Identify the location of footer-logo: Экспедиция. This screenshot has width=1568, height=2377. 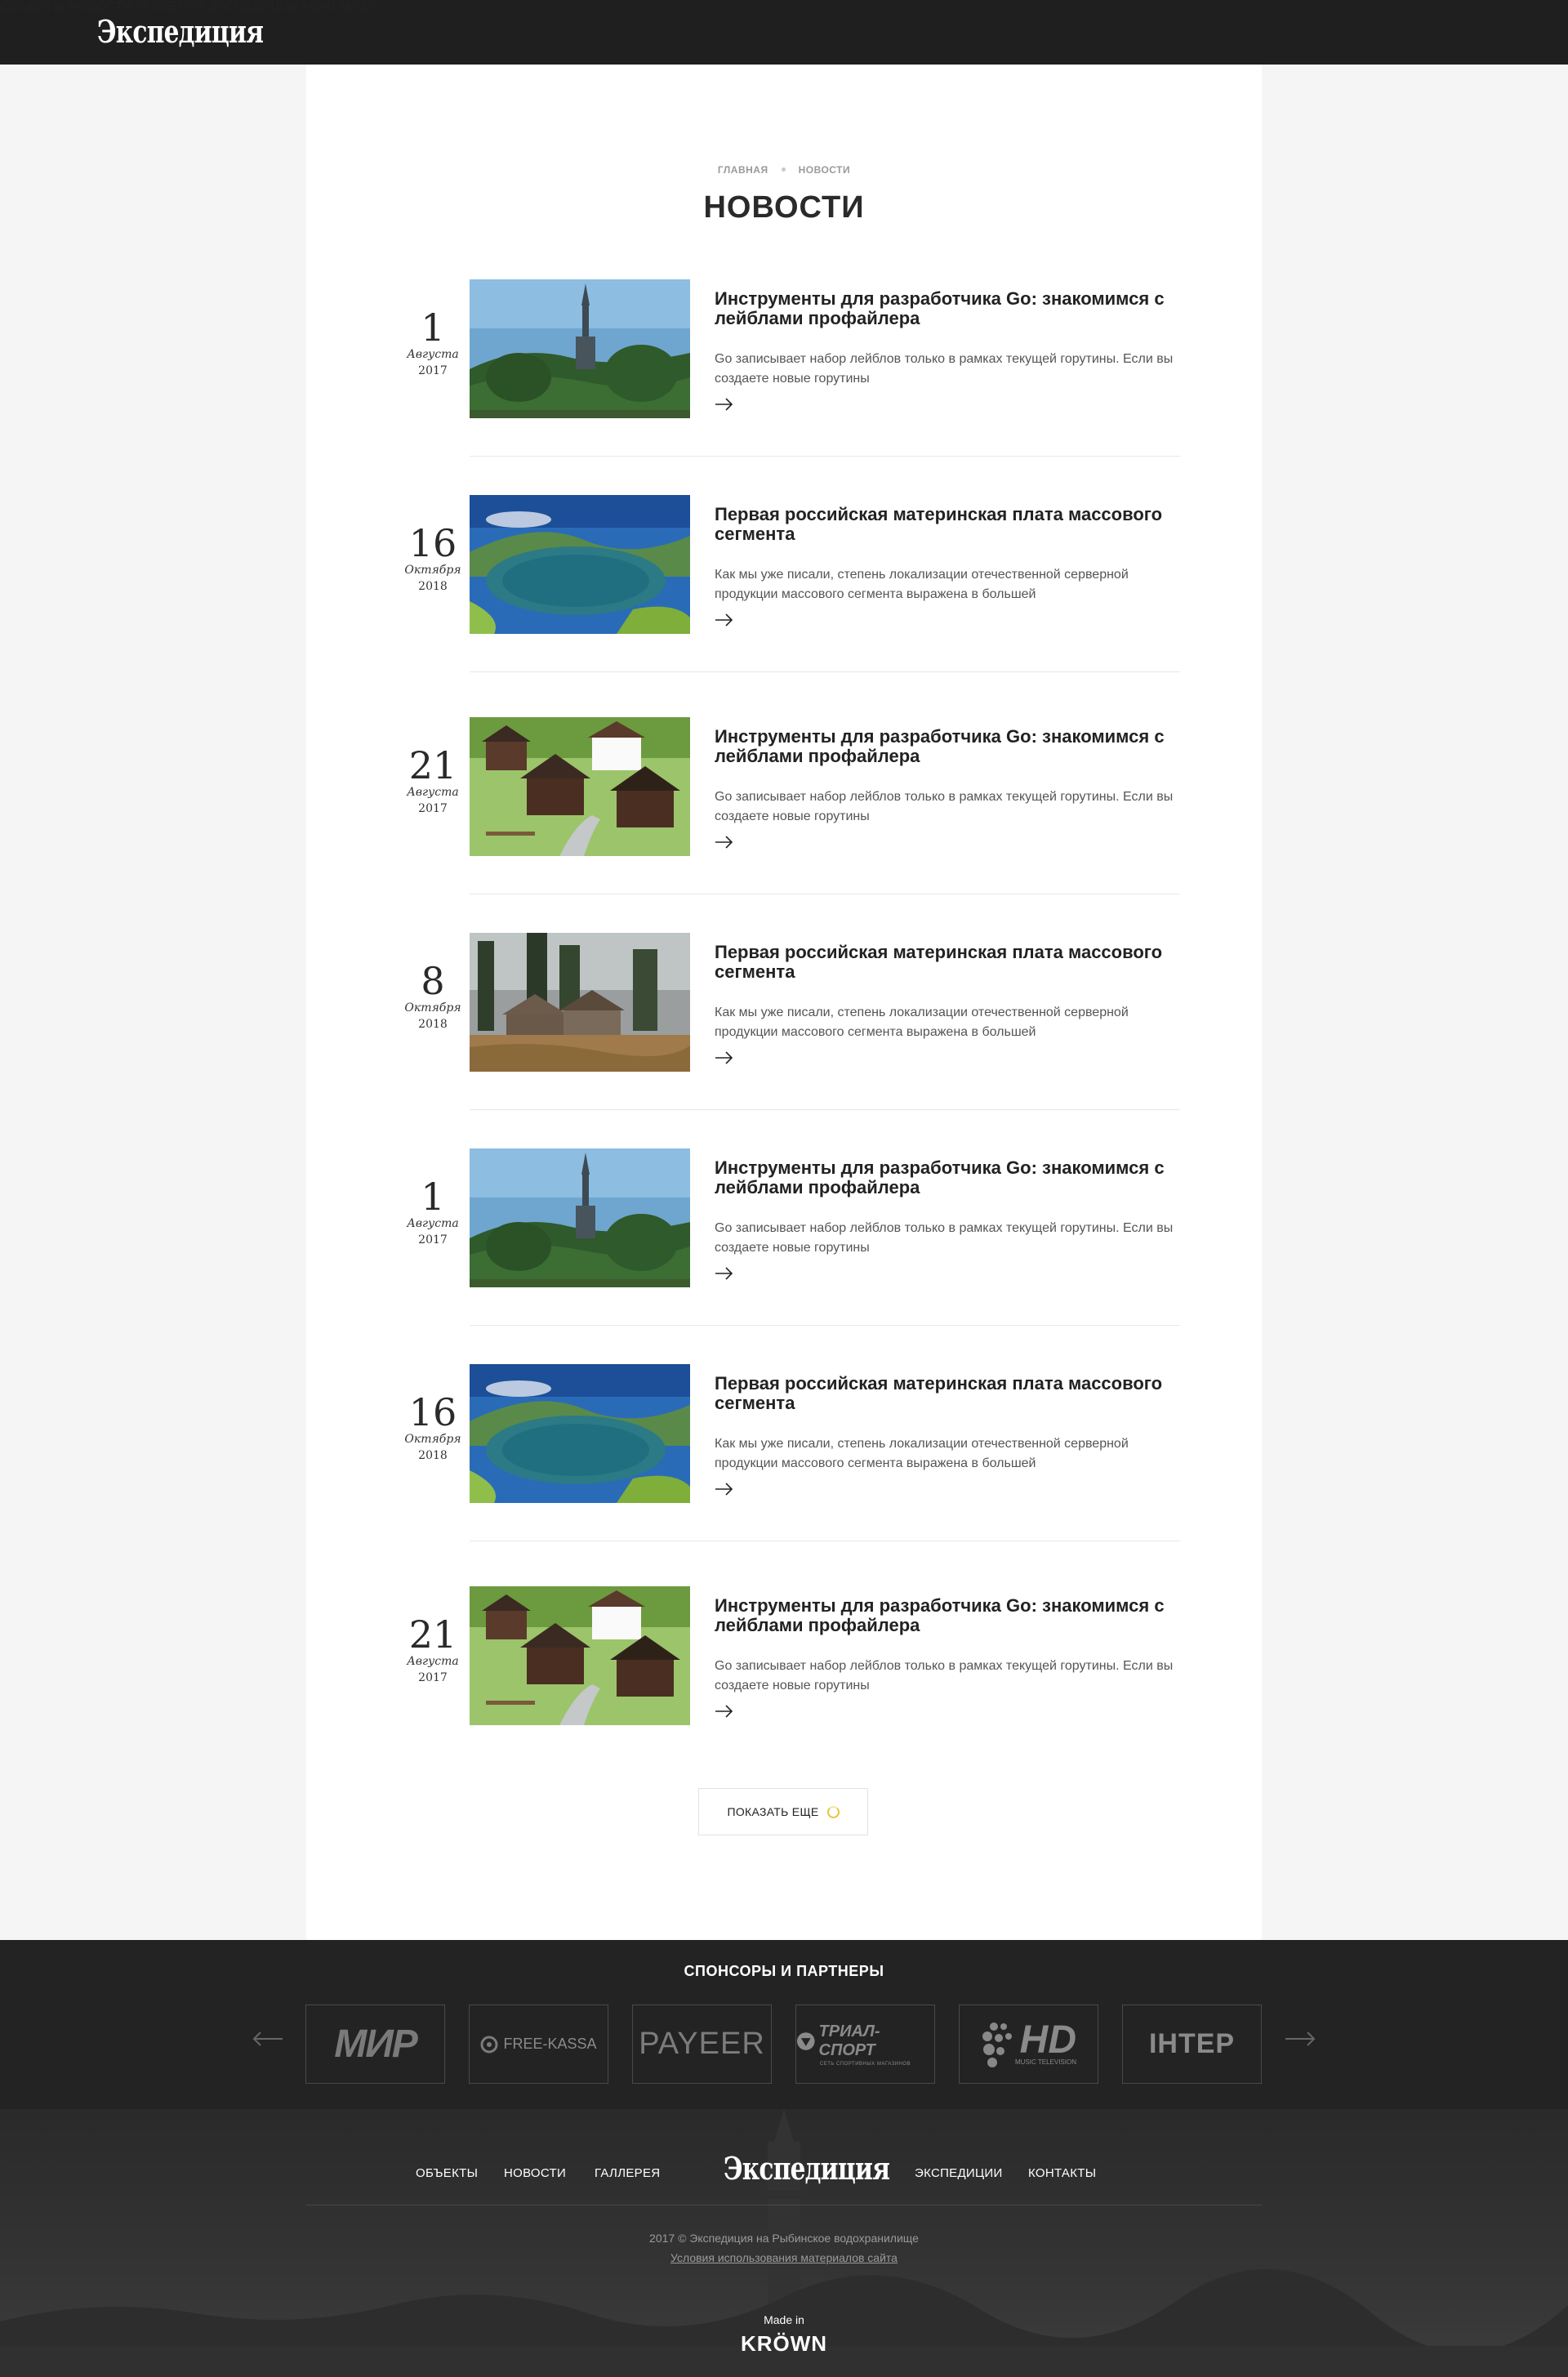
(807, 2168).